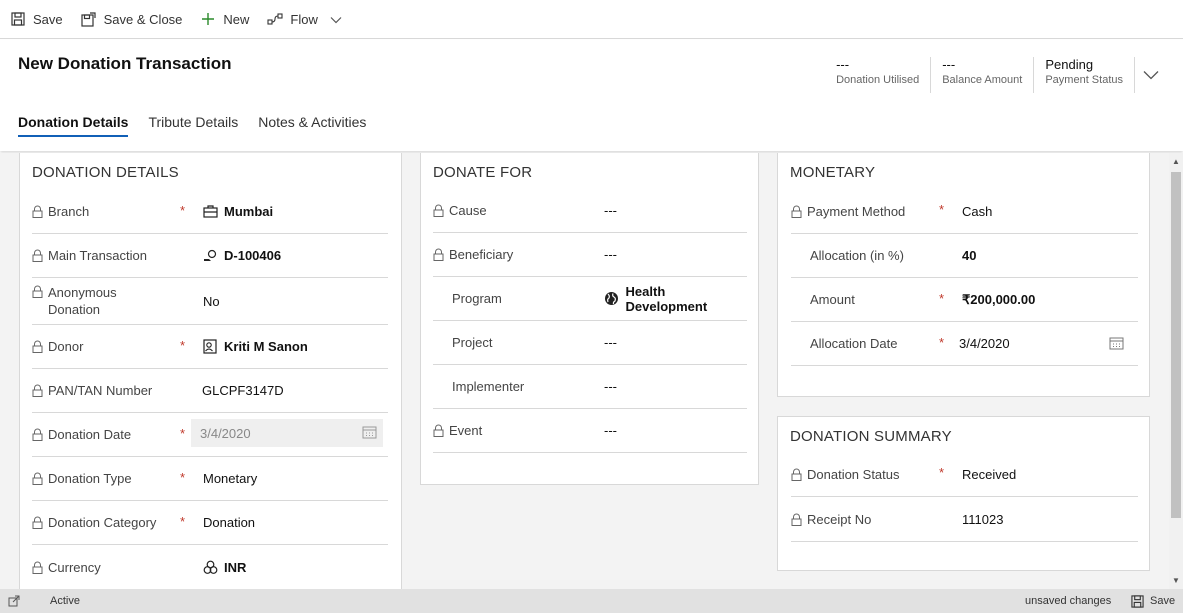 This screenshot has height=613, width=1183. I want to click on payment-method-select: Cash, so click(977, 211).